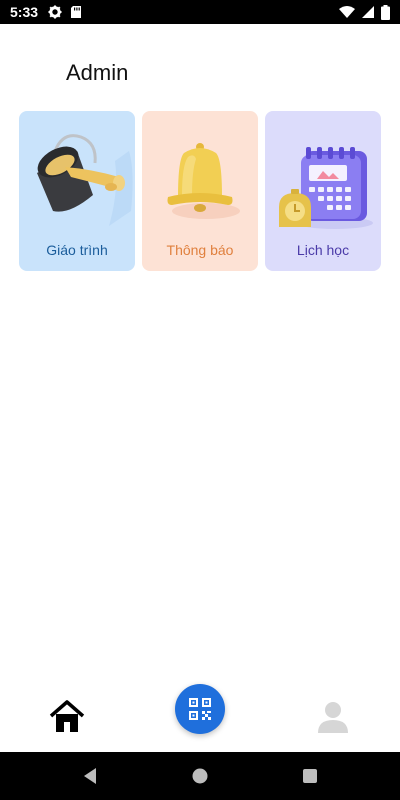 The image size is (400, 800). What do you see at coordinates (368, 12) in the screenshot?
I see `cellular-icon` at bounding box center [368, 12].